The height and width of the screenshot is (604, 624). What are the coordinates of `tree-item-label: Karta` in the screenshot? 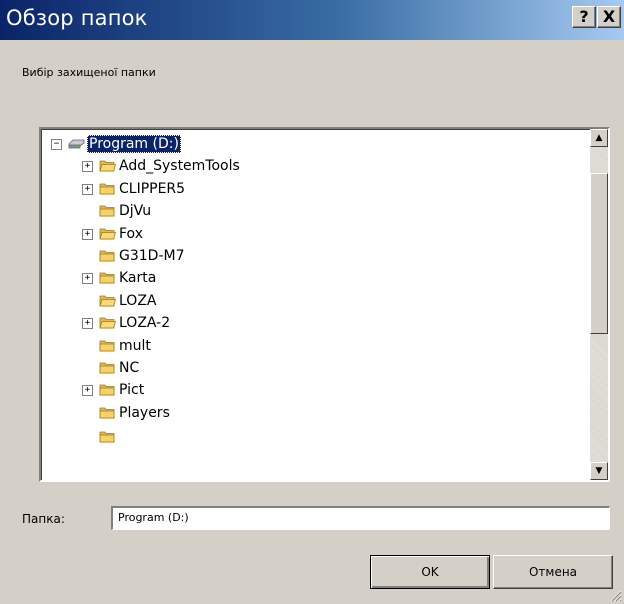 It's located at (137, 278).